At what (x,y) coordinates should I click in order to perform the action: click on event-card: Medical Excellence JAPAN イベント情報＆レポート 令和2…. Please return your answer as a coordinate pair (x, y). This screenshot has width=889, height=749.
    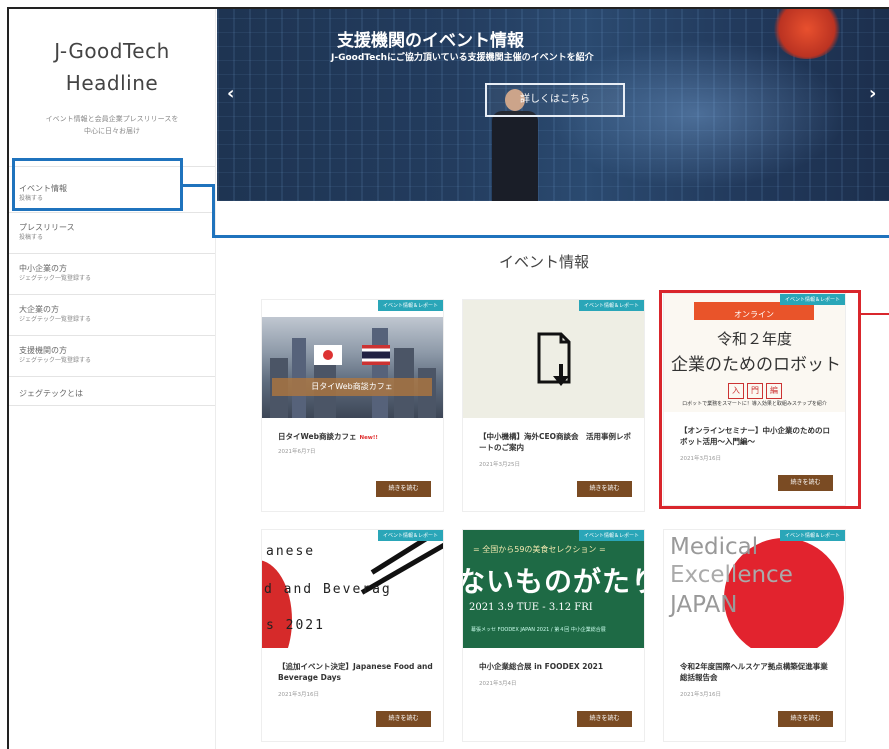
    Looking at the image, I should click on (754, 635).